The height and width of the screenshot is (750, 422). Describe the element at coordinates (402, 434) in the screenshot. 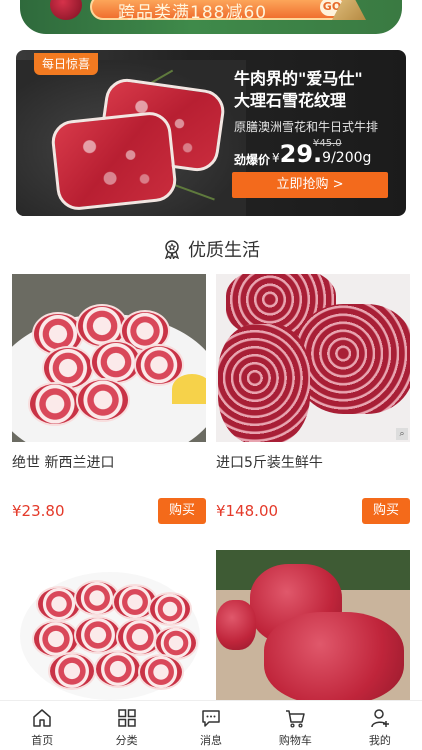

I see `zoom-icon: ⌕` at that location.